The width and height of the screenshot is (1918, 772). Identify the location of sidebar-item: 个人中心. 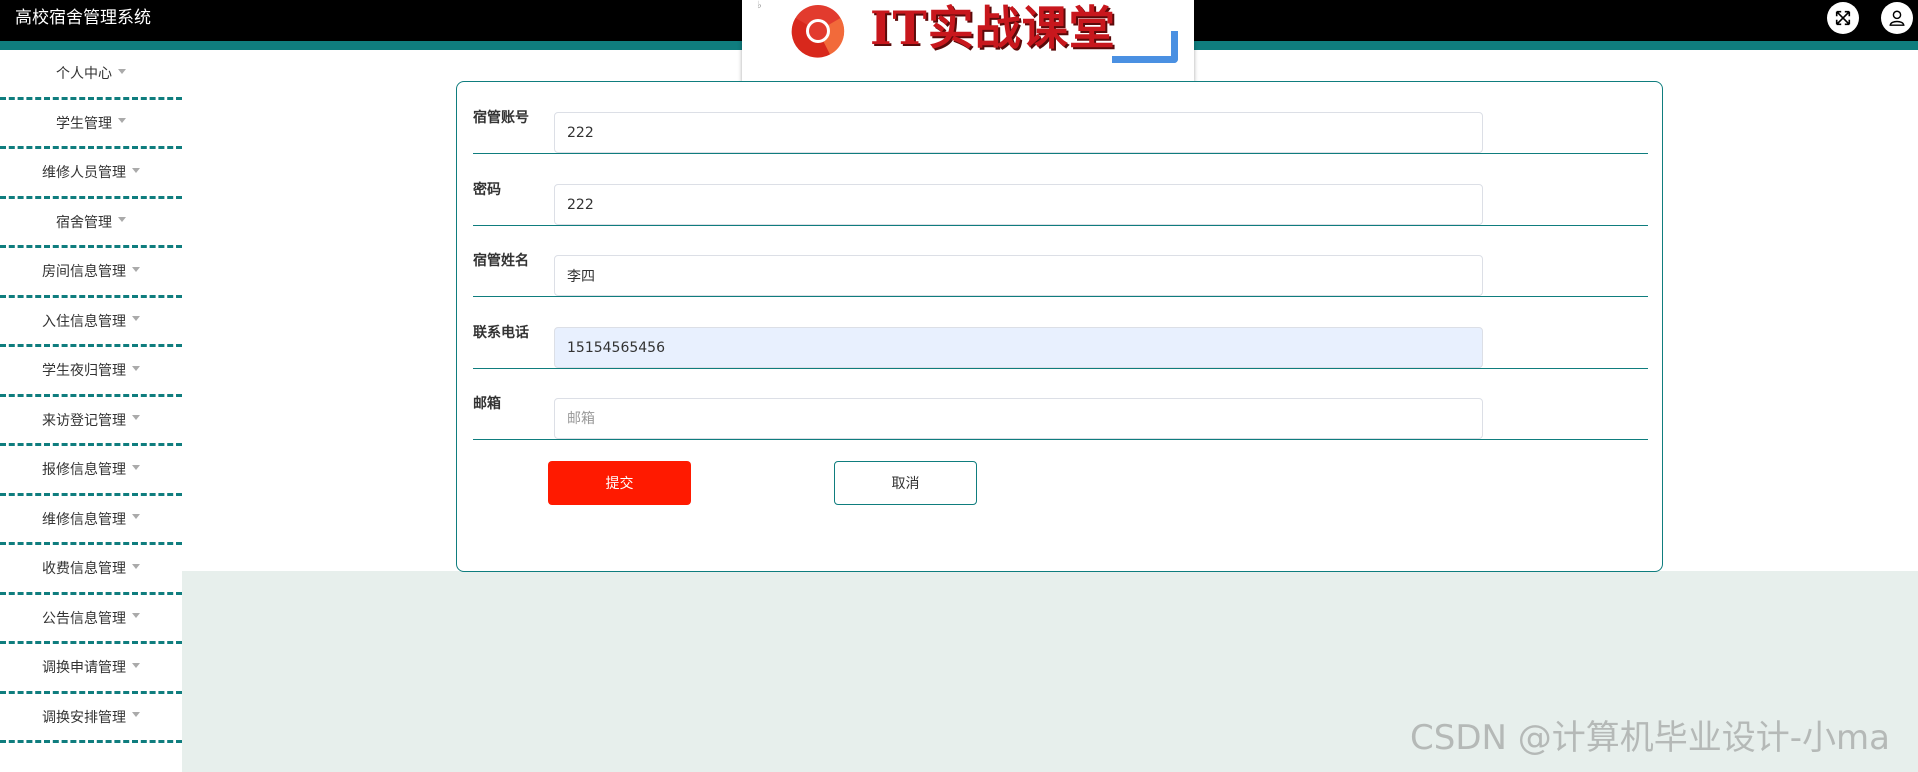
(91, 75).